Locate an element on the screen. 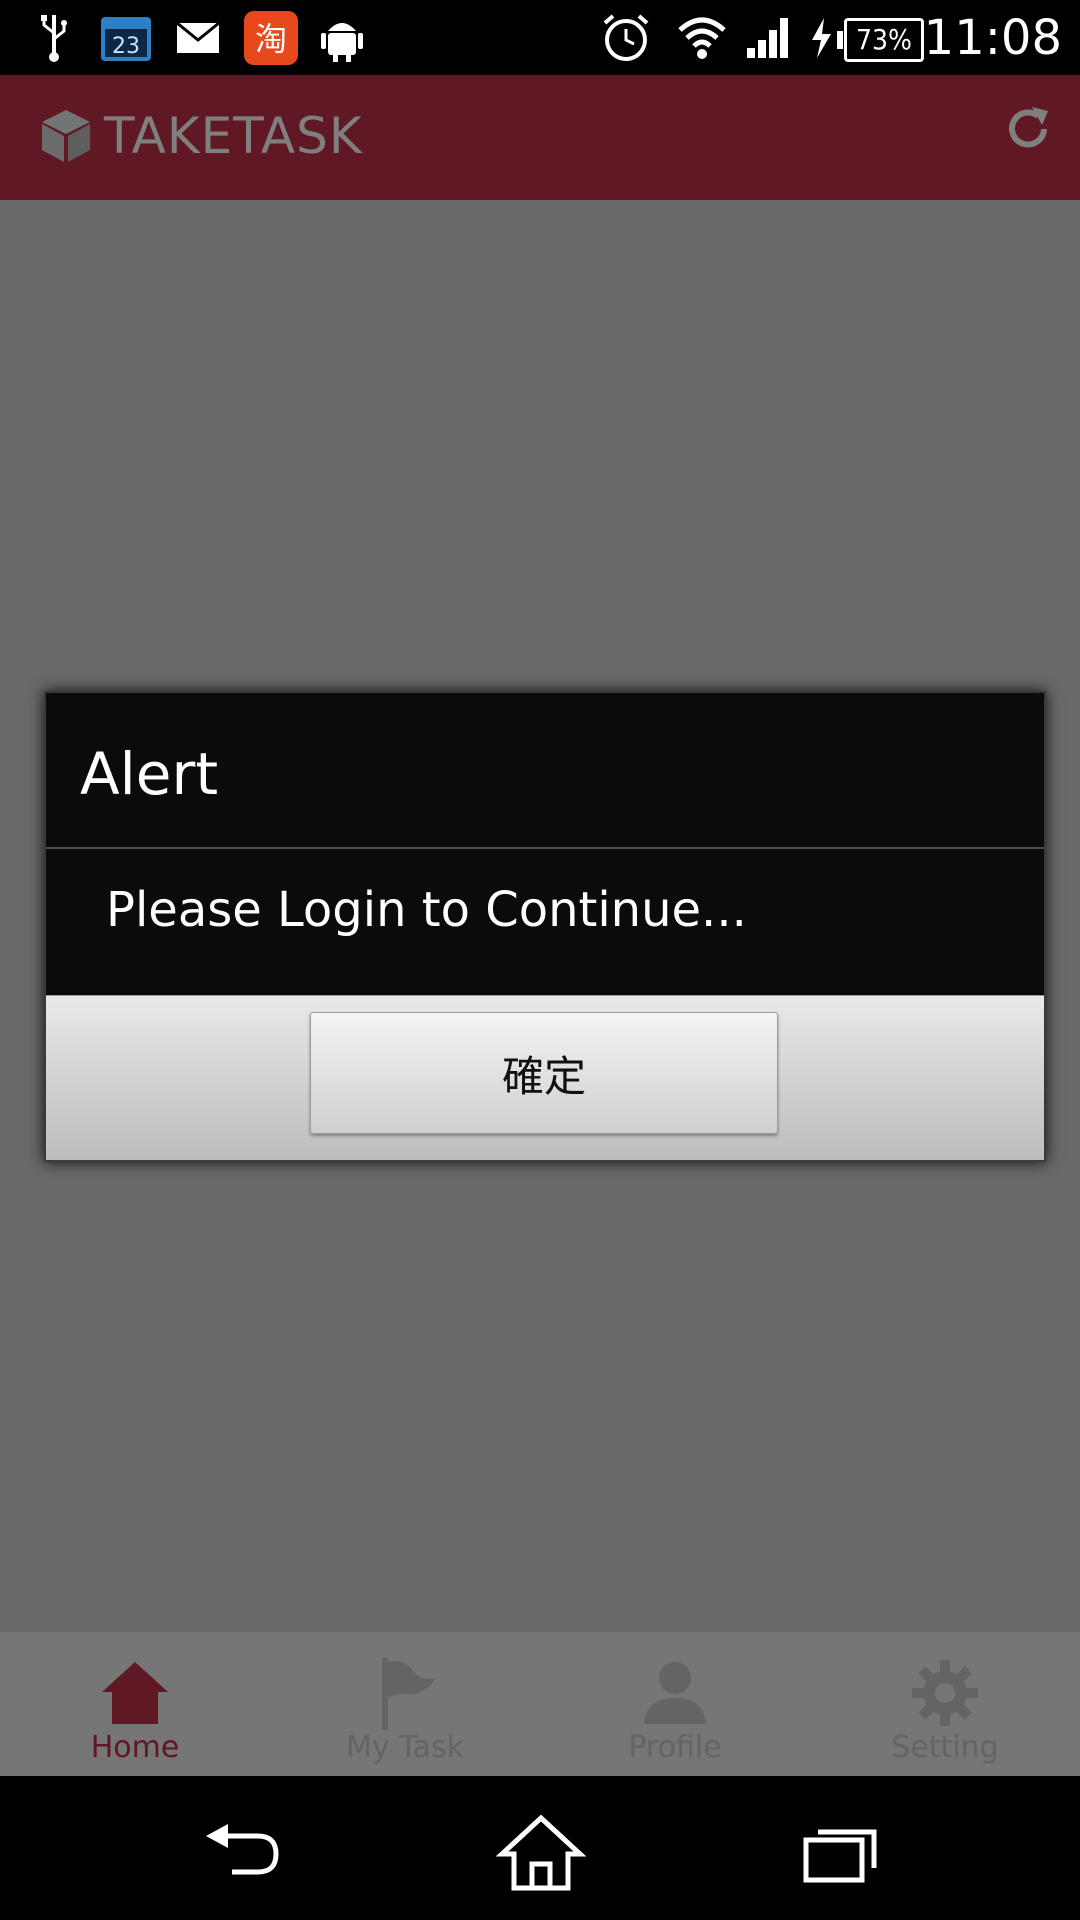 The width and height of the screenshot is (1080, 1920). status-bar: 23 淘 73% 11:08 is located at coordinates (540, 37).